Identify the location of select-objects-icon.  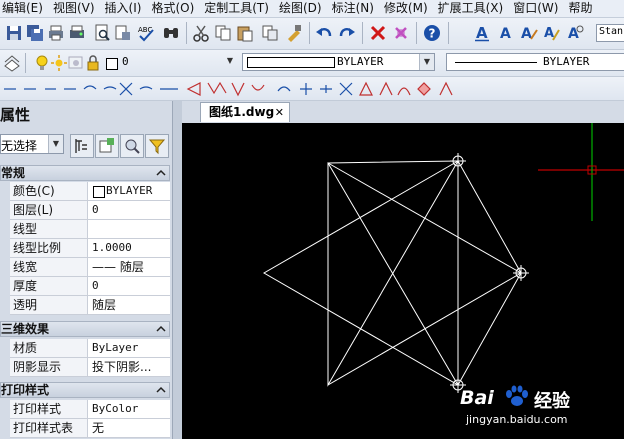
(107, 146).